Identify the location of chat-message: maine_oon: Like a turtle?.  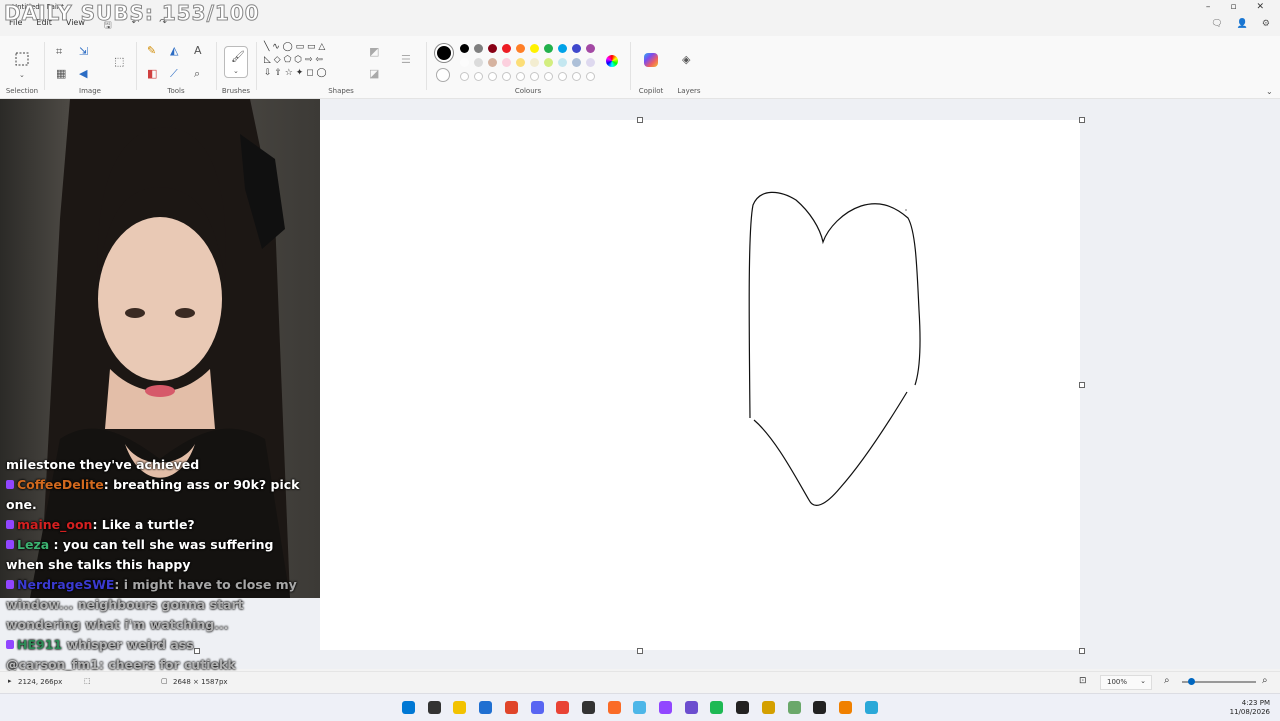
(156, 525).